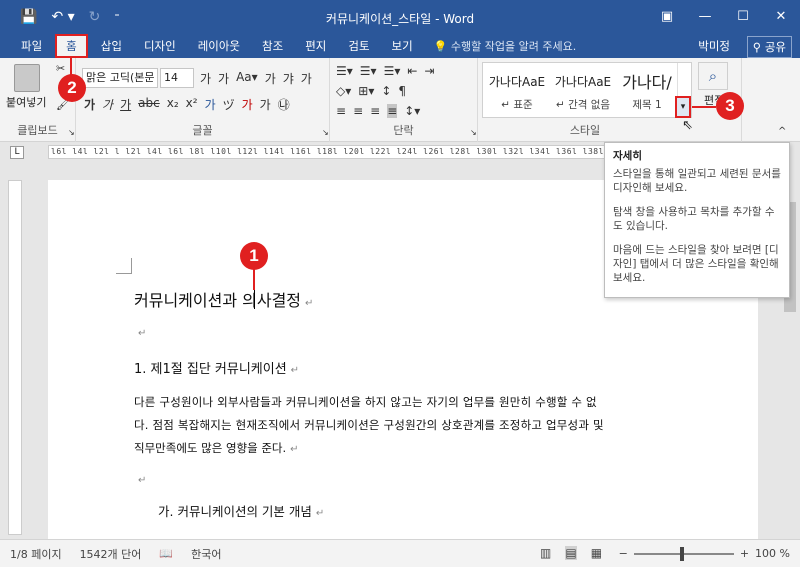 The image size is (800, 567). I want to click on print-layout-icon: ▤, so click(571, 553).